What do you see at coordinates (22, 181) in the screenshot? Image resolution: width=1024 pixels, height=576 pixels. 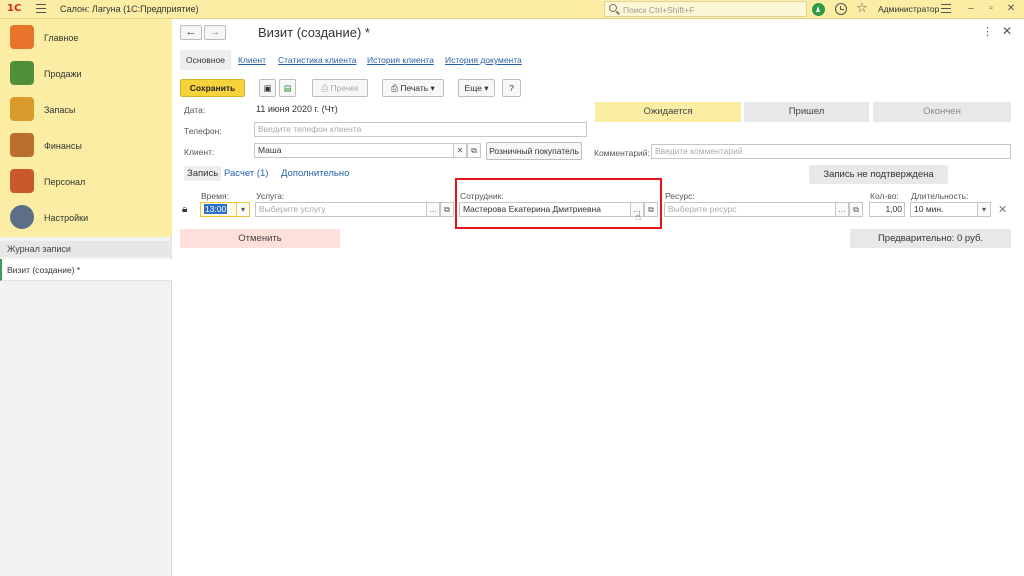 I see `people-icon` at bounding box center [22, 181].